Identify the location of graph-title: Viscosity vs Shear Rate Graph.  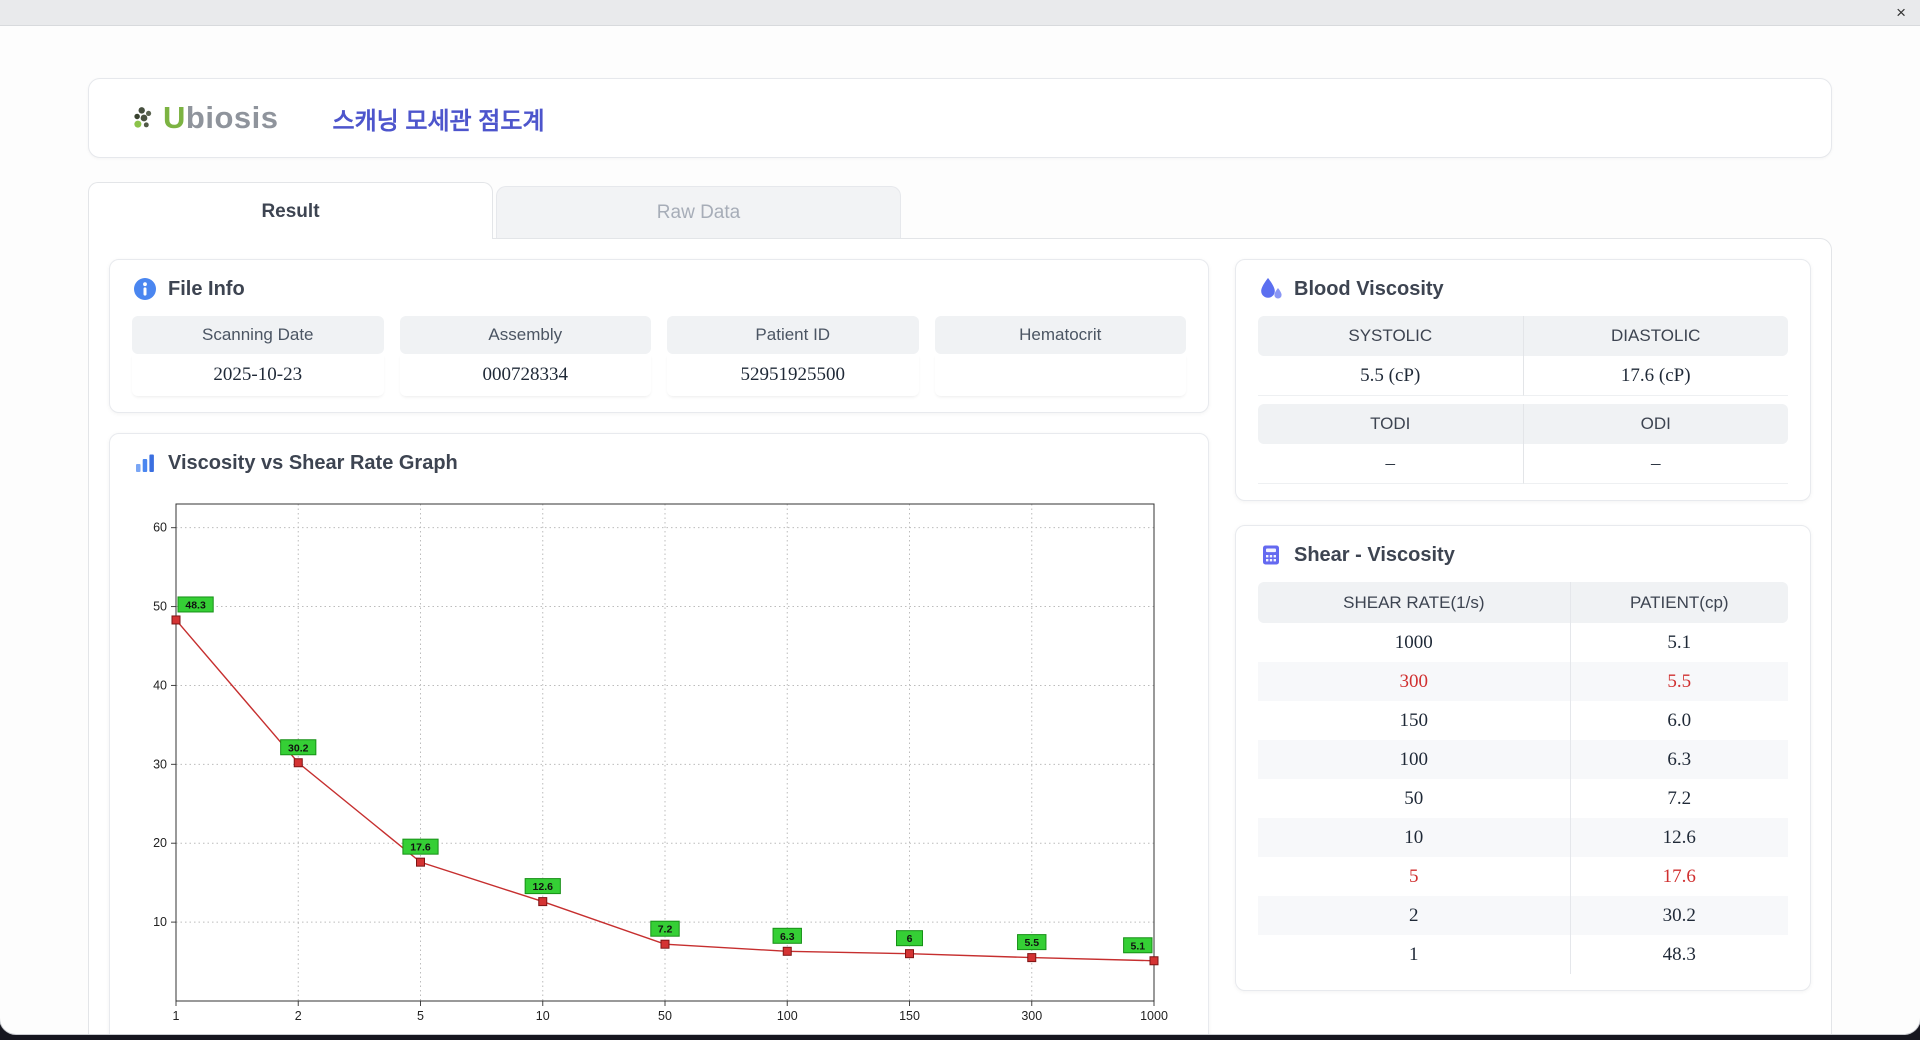
(313, 462).